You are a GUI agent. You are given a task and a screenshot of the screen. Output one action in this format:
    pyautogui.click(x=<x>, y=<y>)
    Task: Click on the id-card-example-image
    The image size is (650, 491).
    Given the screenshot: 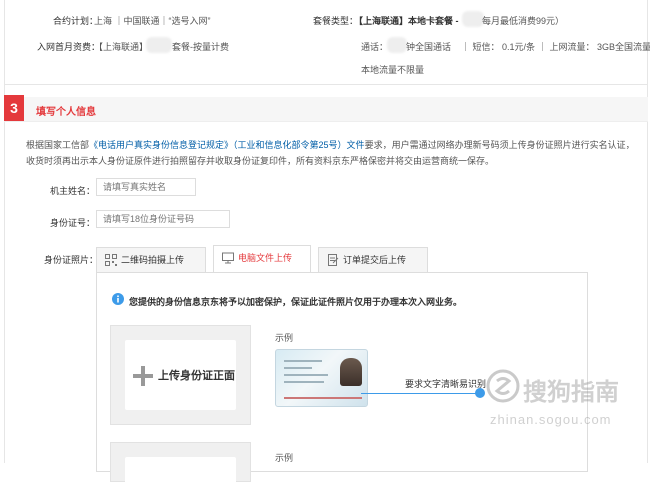 What is the action you would take?
    pyautogui.click(x=321, y=378)
    